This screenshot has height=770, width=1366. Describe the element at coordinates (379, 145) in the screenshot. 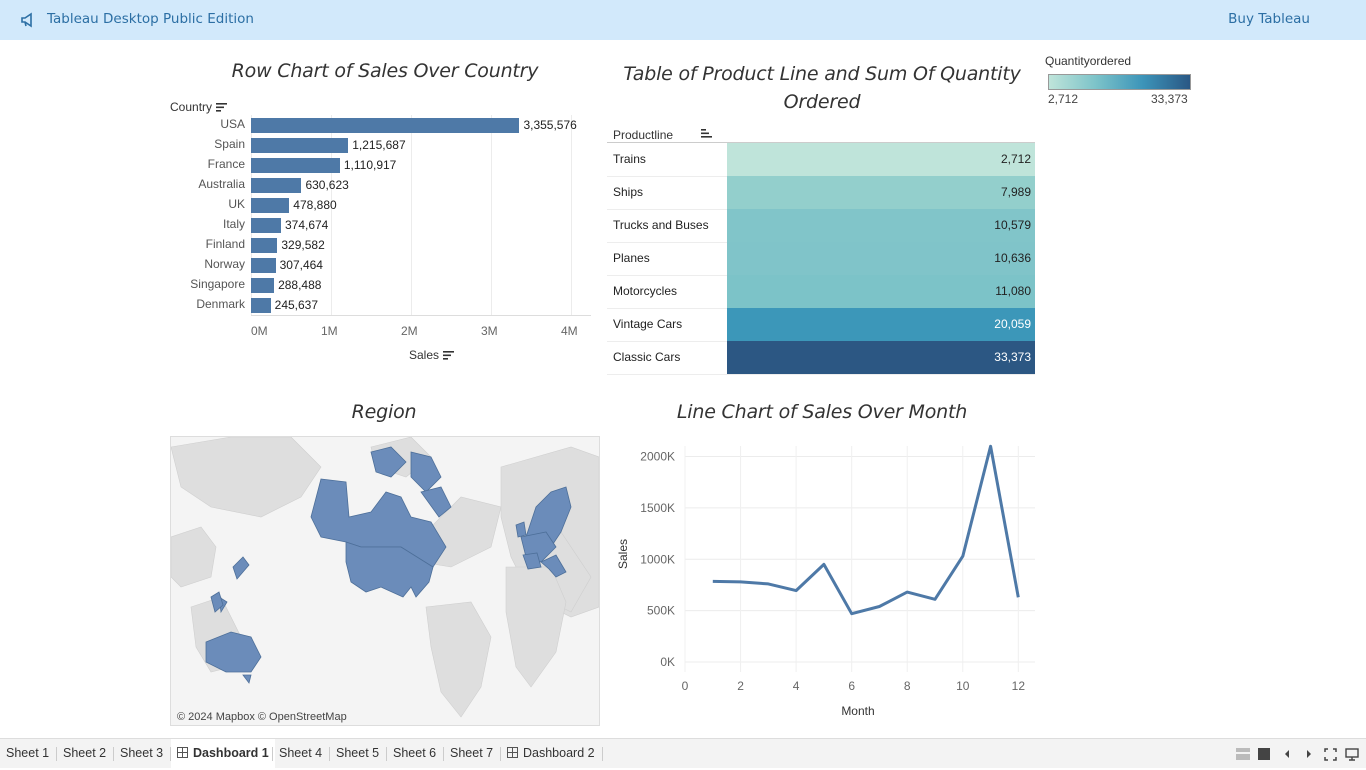

I see `sales-value-label: 1,215,687` at that location.